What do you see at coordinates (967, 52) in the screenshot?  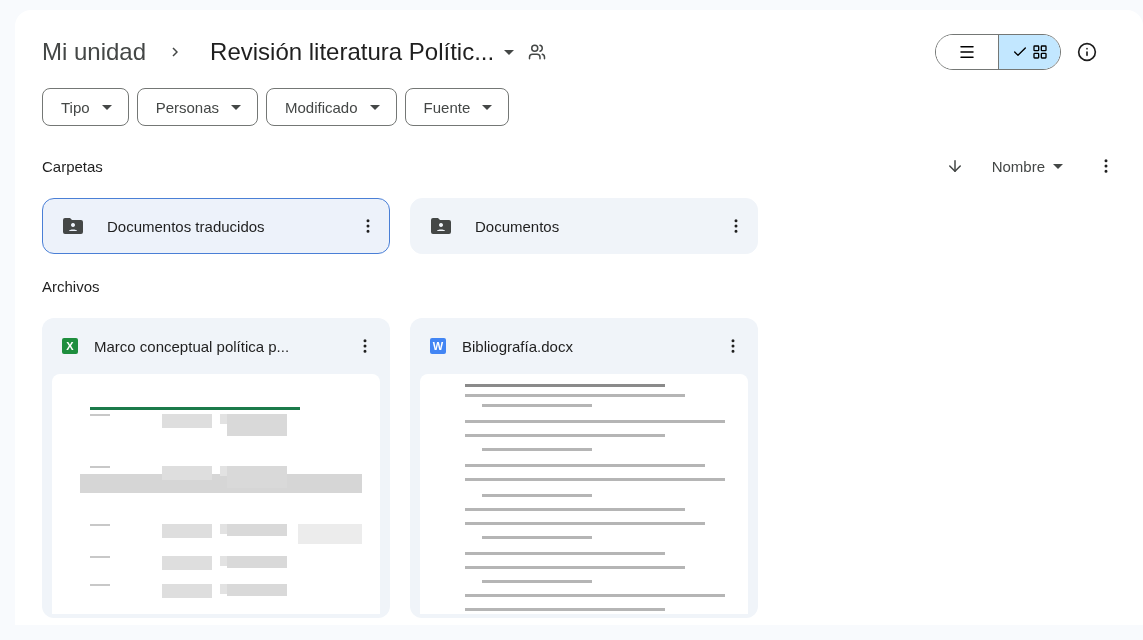 I see `list-view-icon` at bounding box center [967, 52].